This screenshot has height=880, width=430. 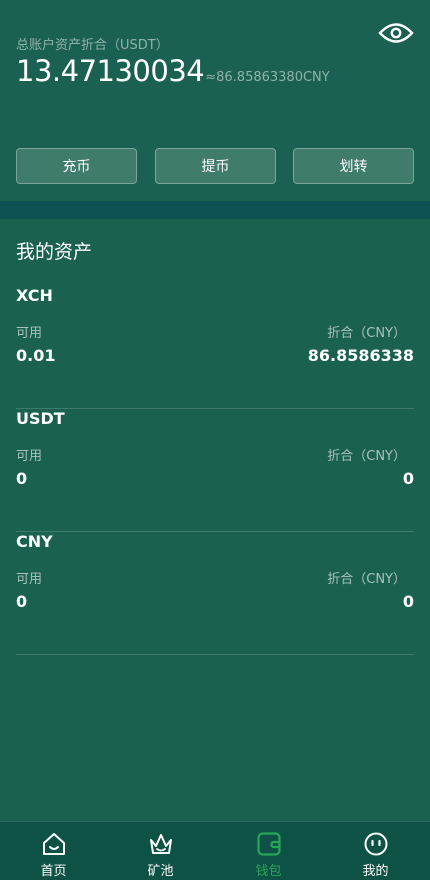 What do you see at coordinates (375, 844) in the screenshot?
I see `profile-face-icon` at bounding box center [375, 844].